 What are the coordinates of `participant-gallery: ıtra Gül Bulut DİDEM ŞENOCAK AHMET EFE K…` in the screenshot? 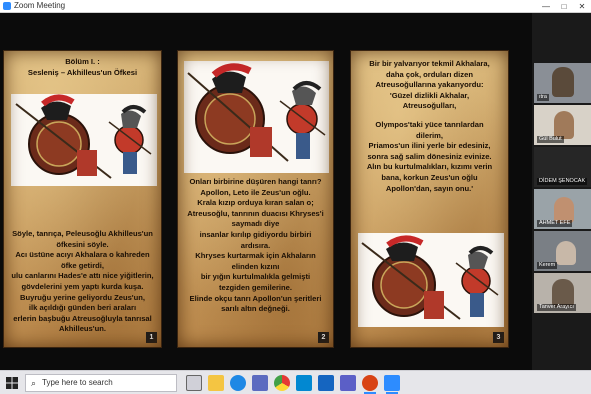 It's located at (561, 191).